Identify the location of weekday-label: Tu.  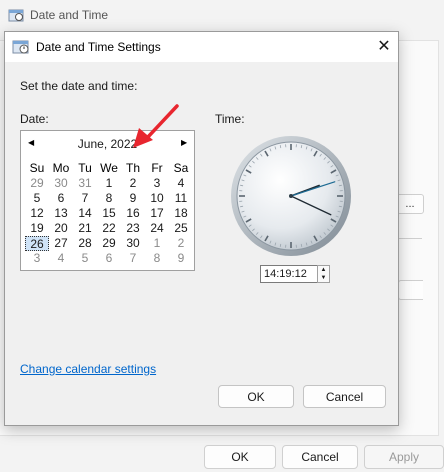
(85, 168).